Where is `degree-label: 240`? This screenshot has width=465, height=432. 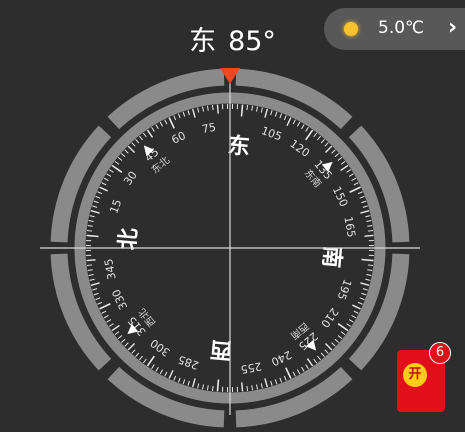 degree-label: 240 is located at coordinates (281, 358).